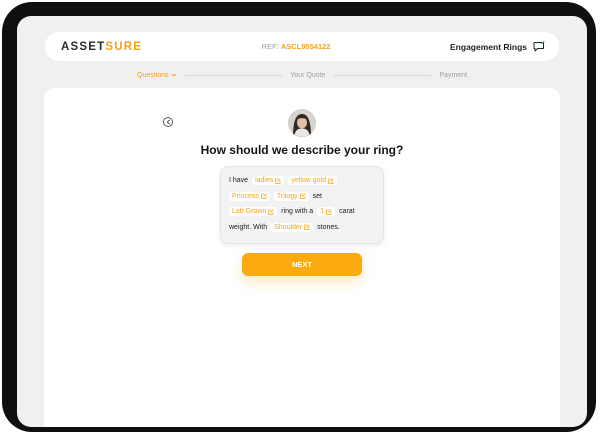 Image resolution: width=600 pixels, height=435 pixels. Describe the element at coordinates (264, 181) in the screenshot. I see `metal-type-value: ladies` at that location.